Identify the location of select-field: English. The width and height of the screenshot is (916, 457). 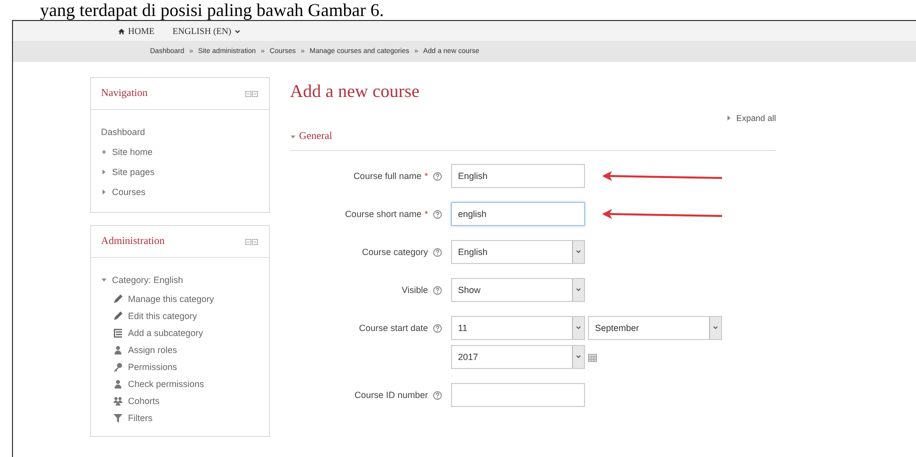
(518, 252).